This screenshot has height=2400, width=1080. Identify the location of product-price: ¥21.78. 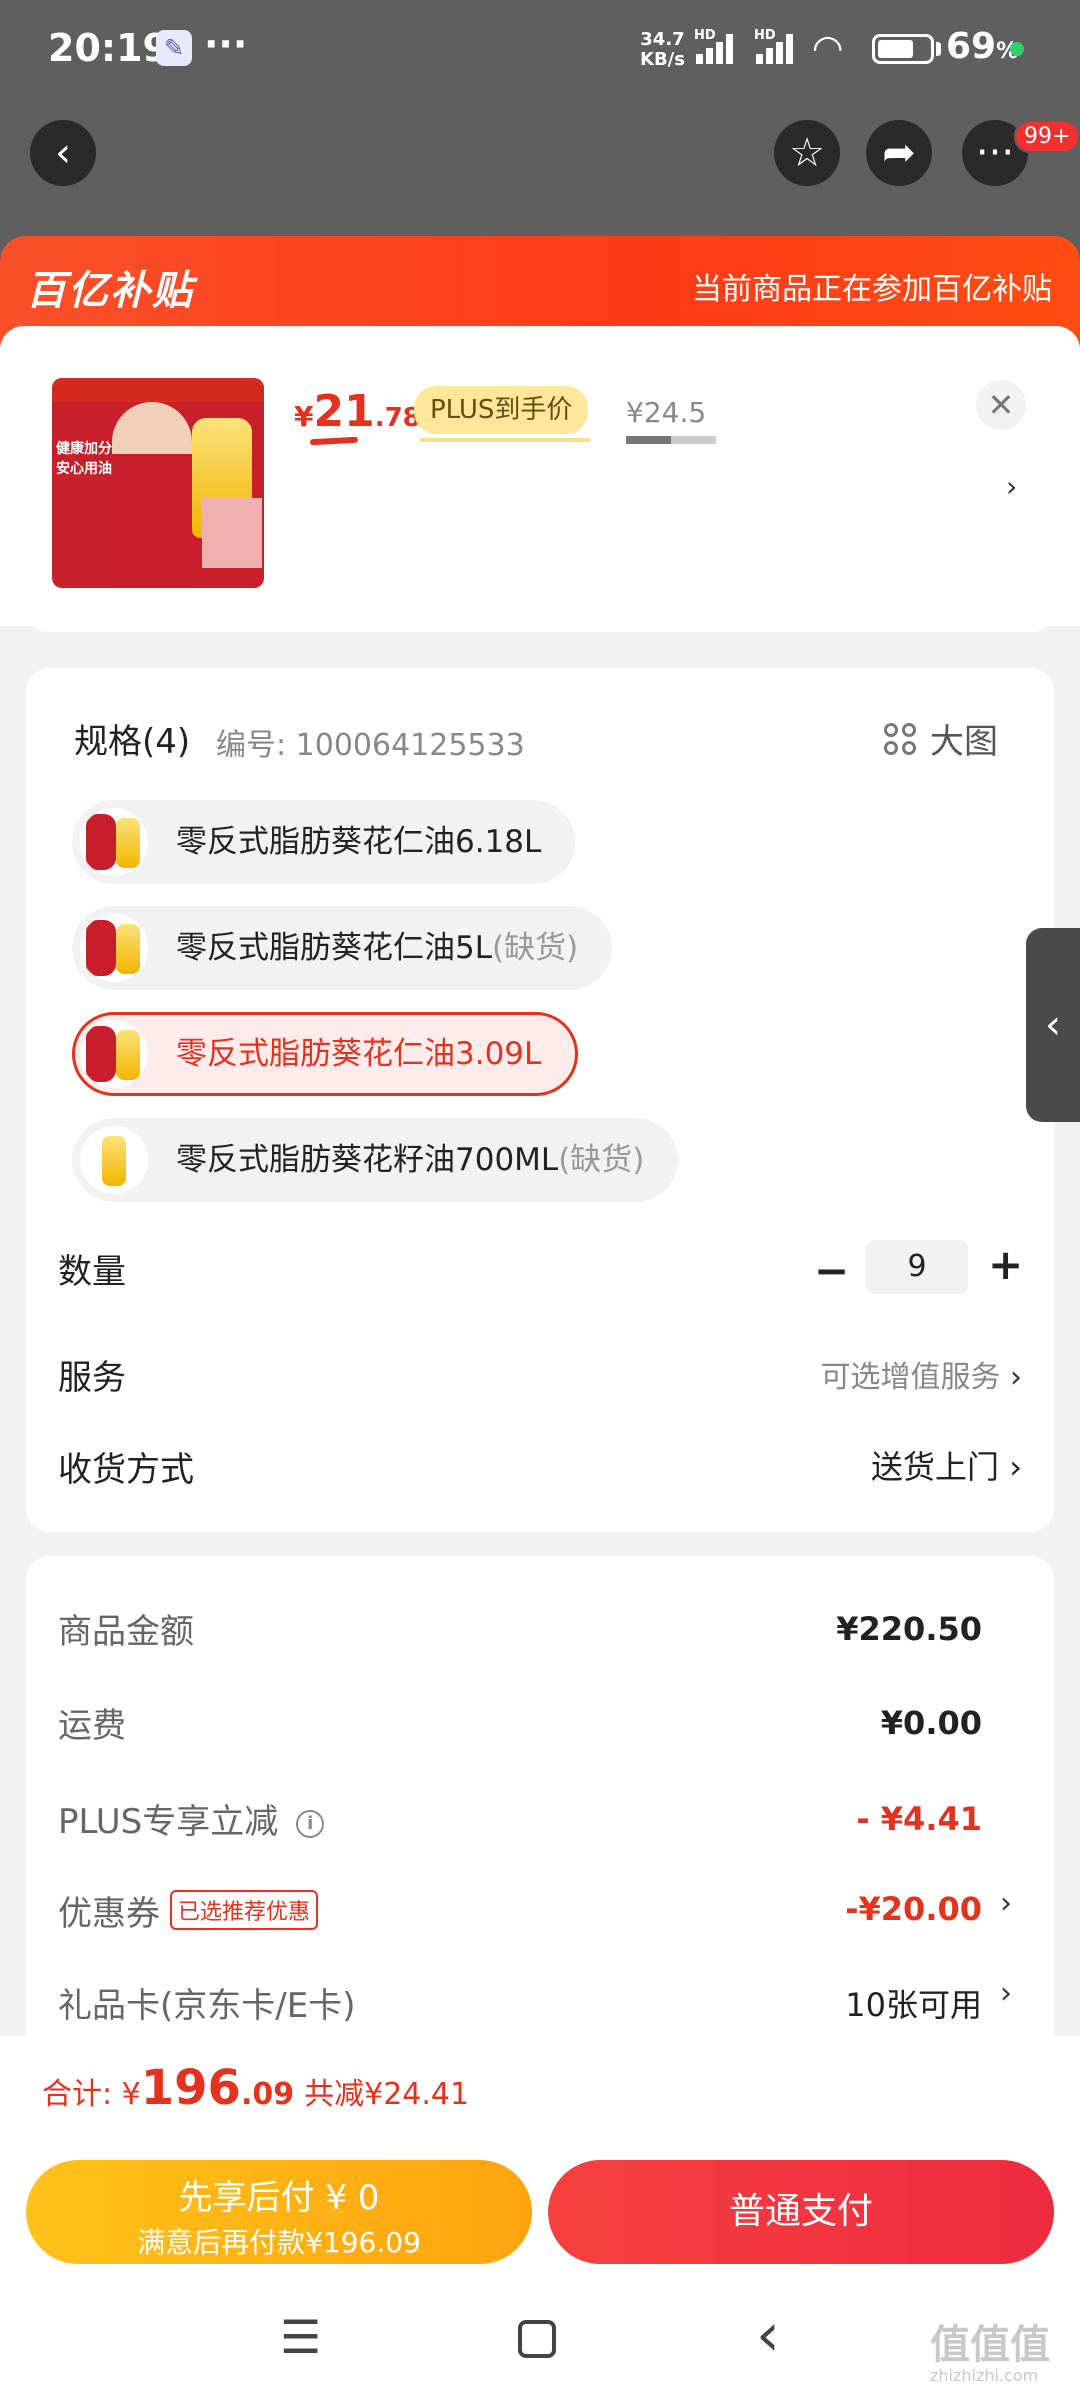
(357, 411).